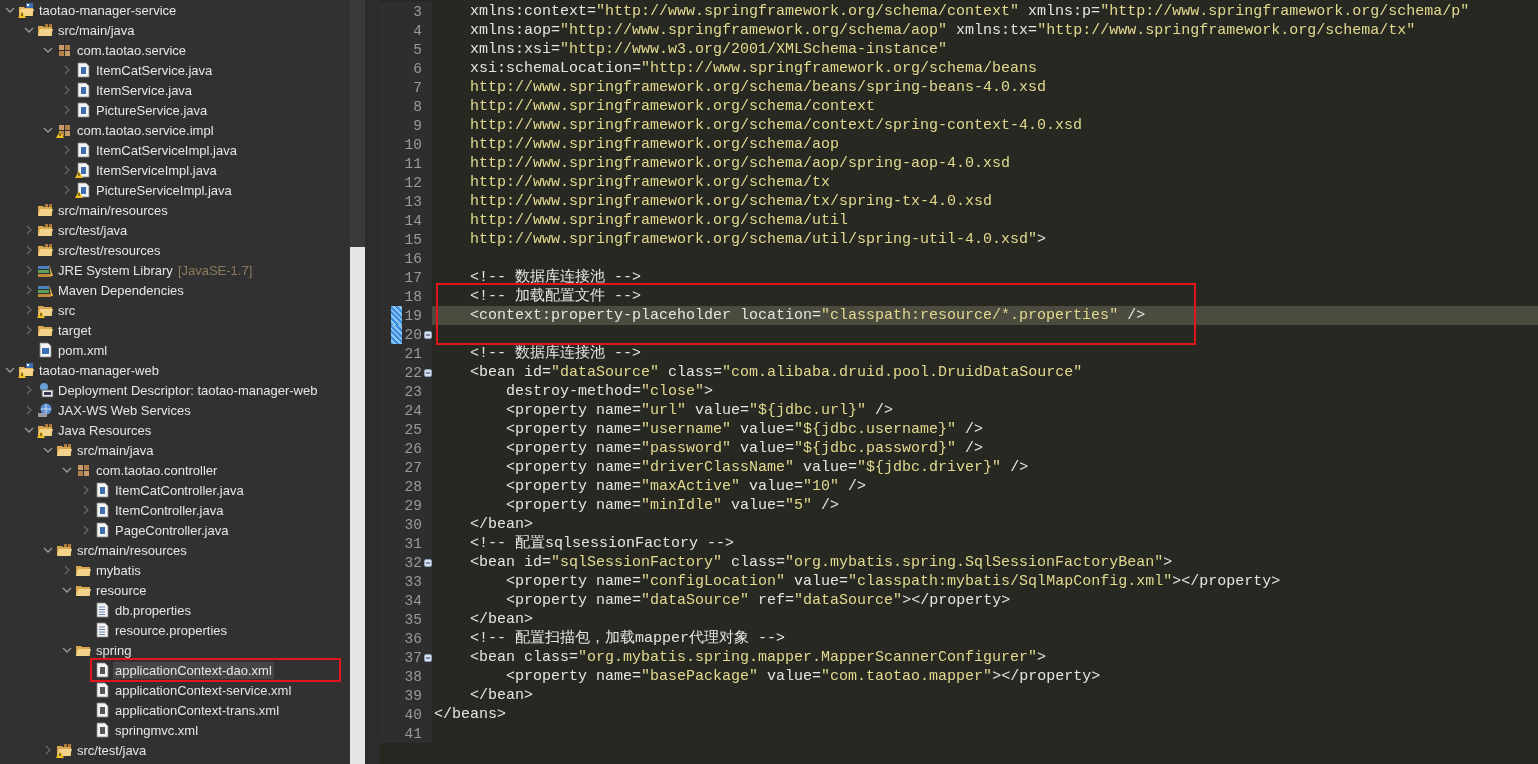 This screenshot has height=764, width=1538. Describe the element at coordinates (412, 448) in the screenshot. I see `line-number: 26` at that location.